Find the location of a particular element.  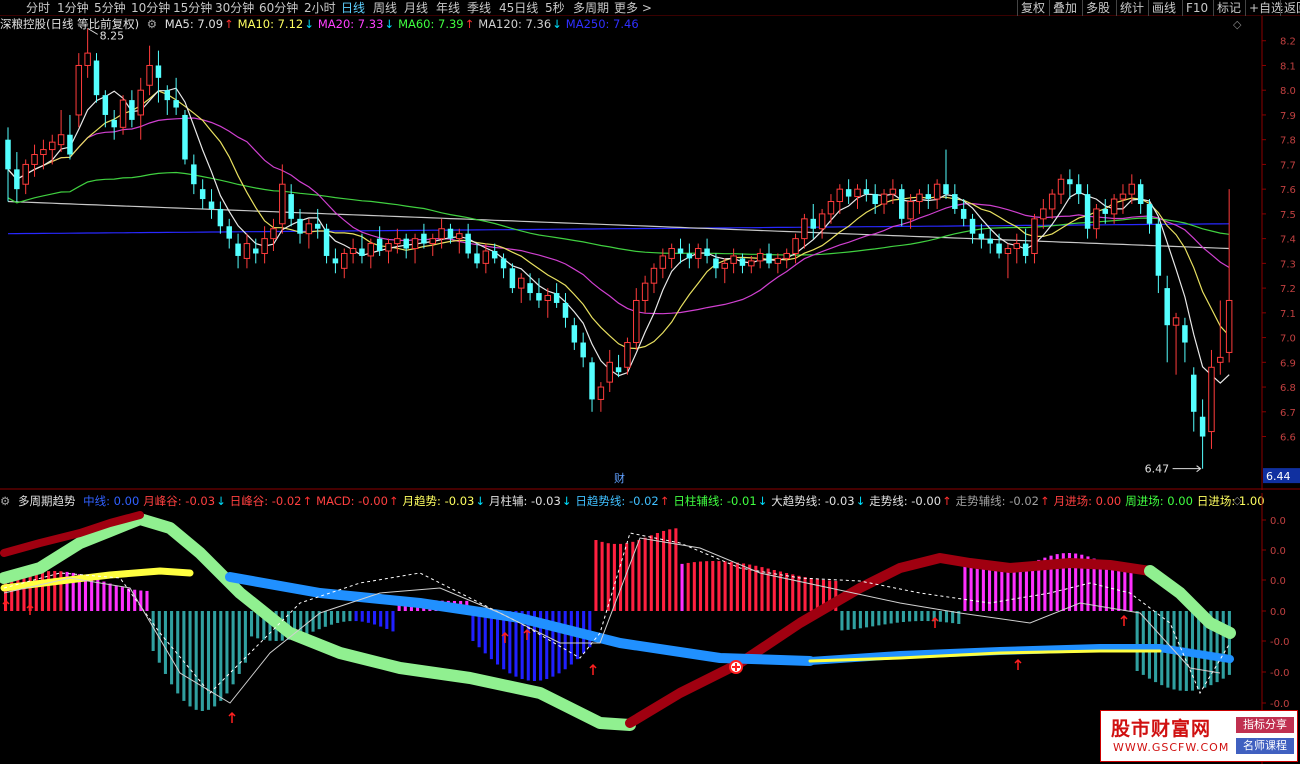

period-tab: 日线 is located at coordinates (353, 8).